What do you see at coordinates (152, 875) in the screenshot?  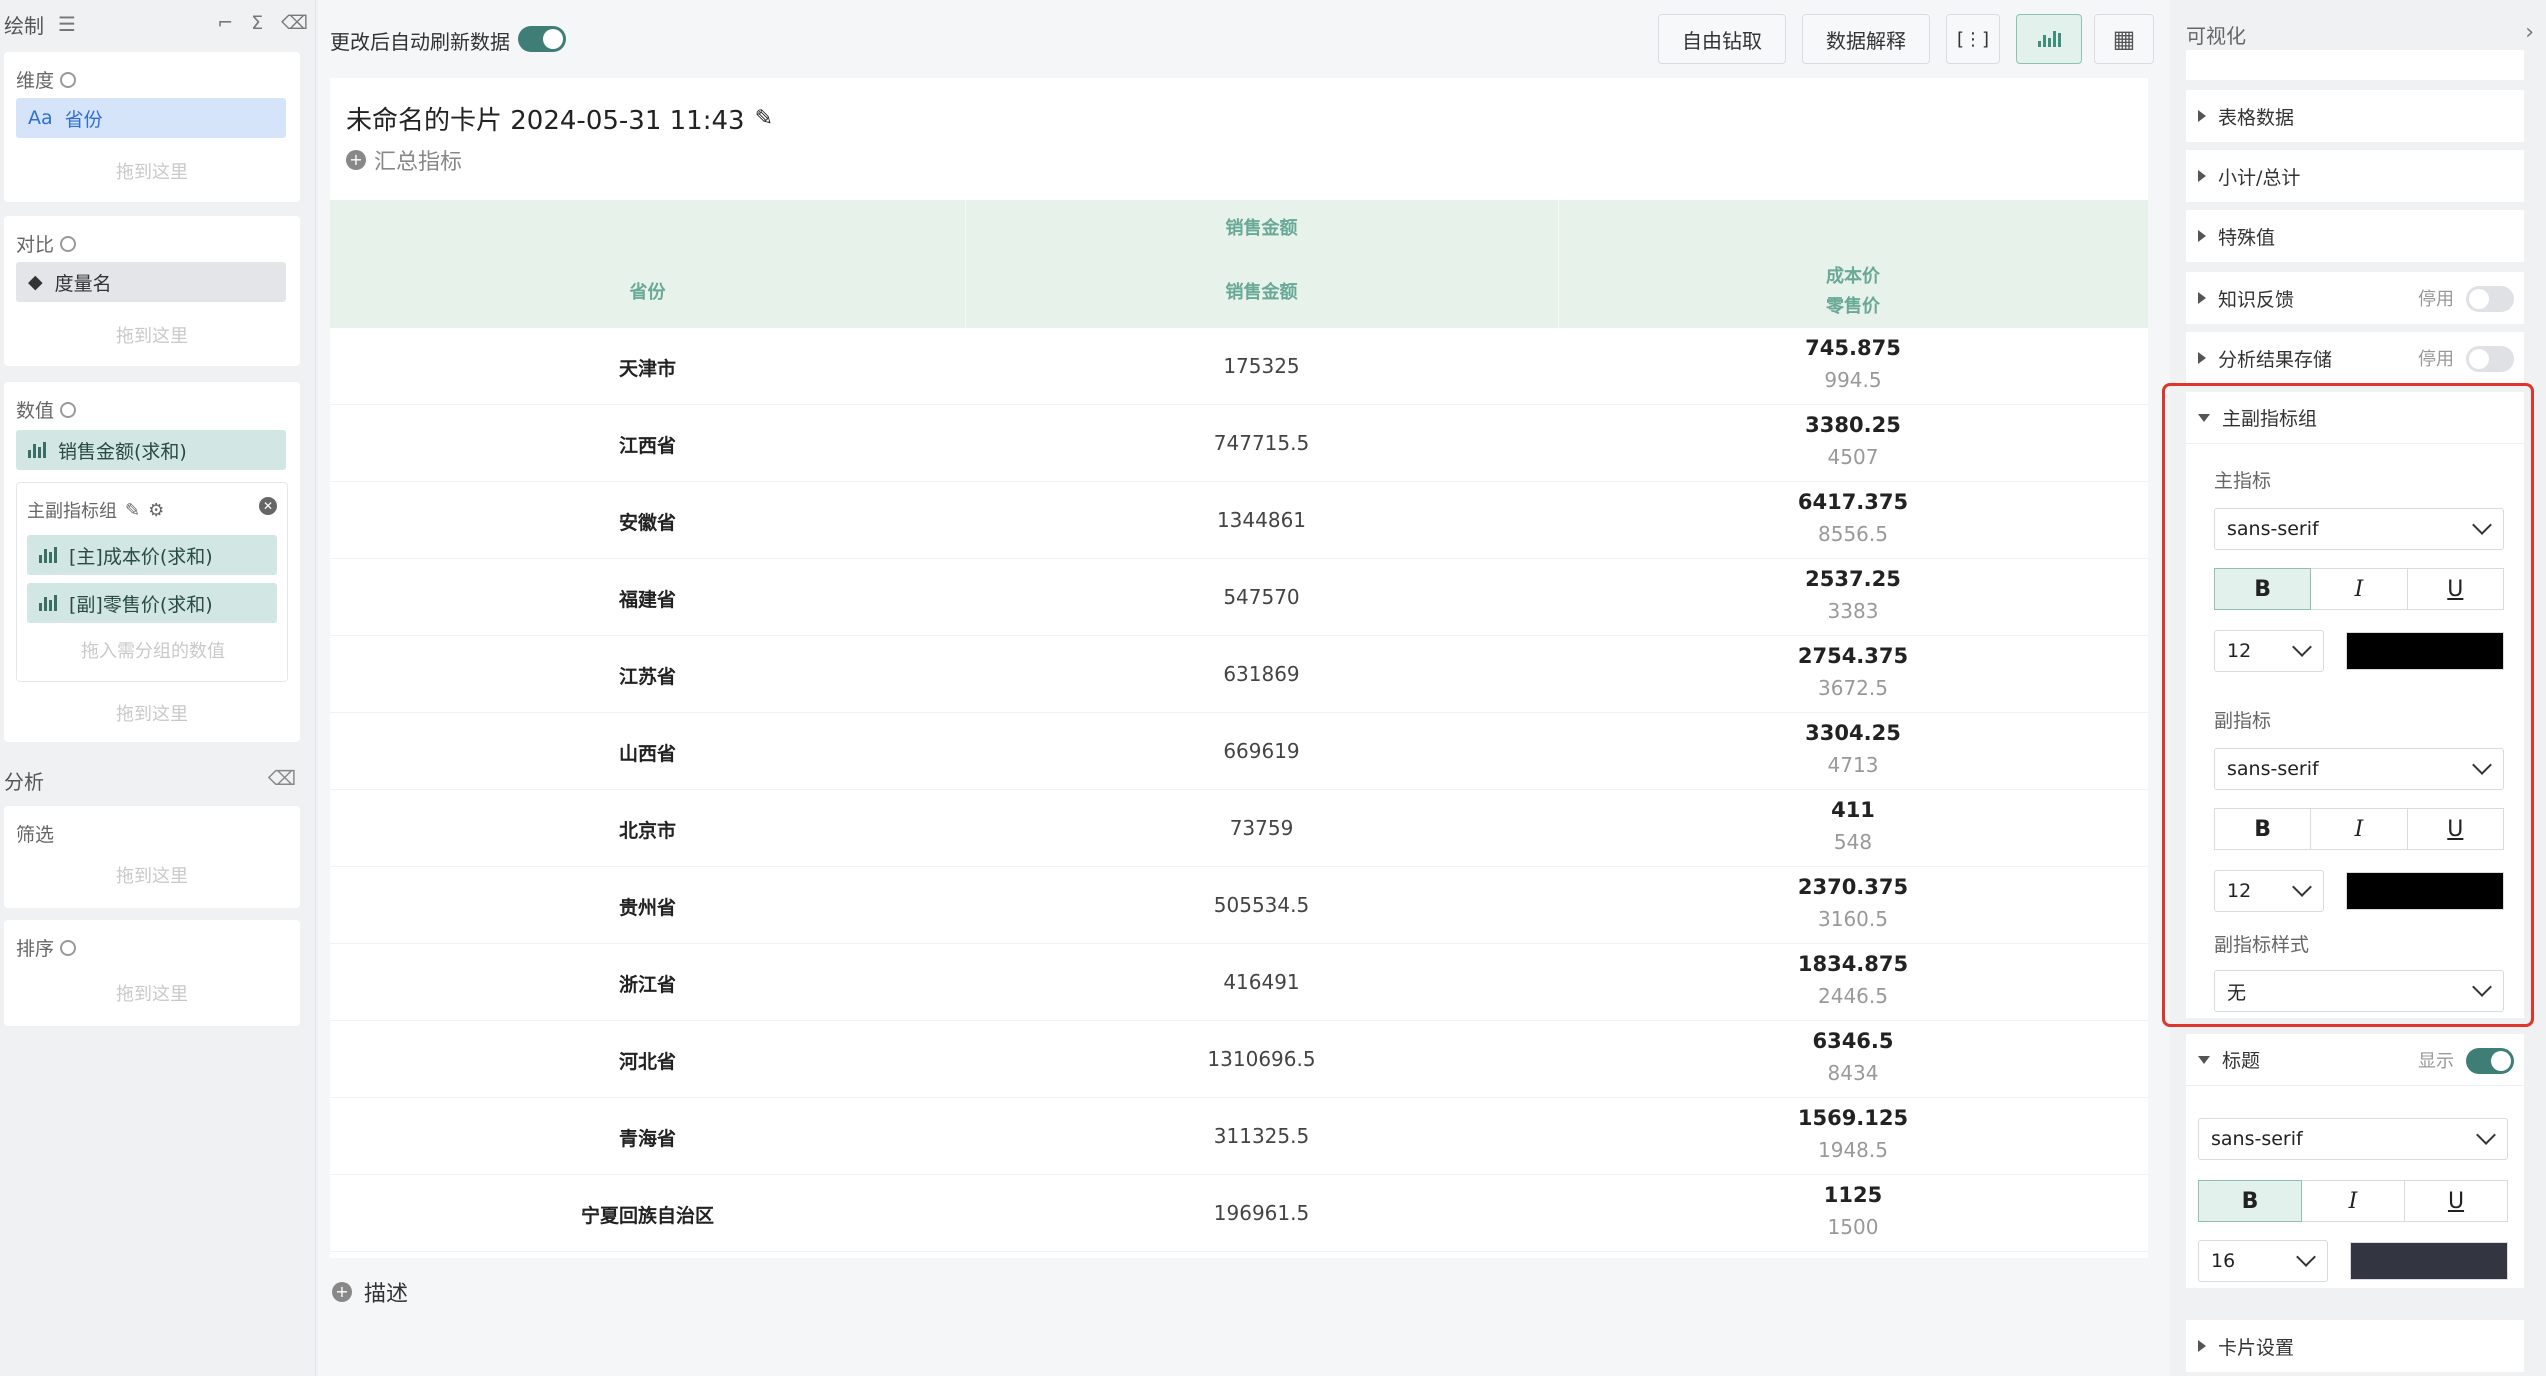 I see `filter-drop-zone: 拖到这里` at bounding box center [152, 875].